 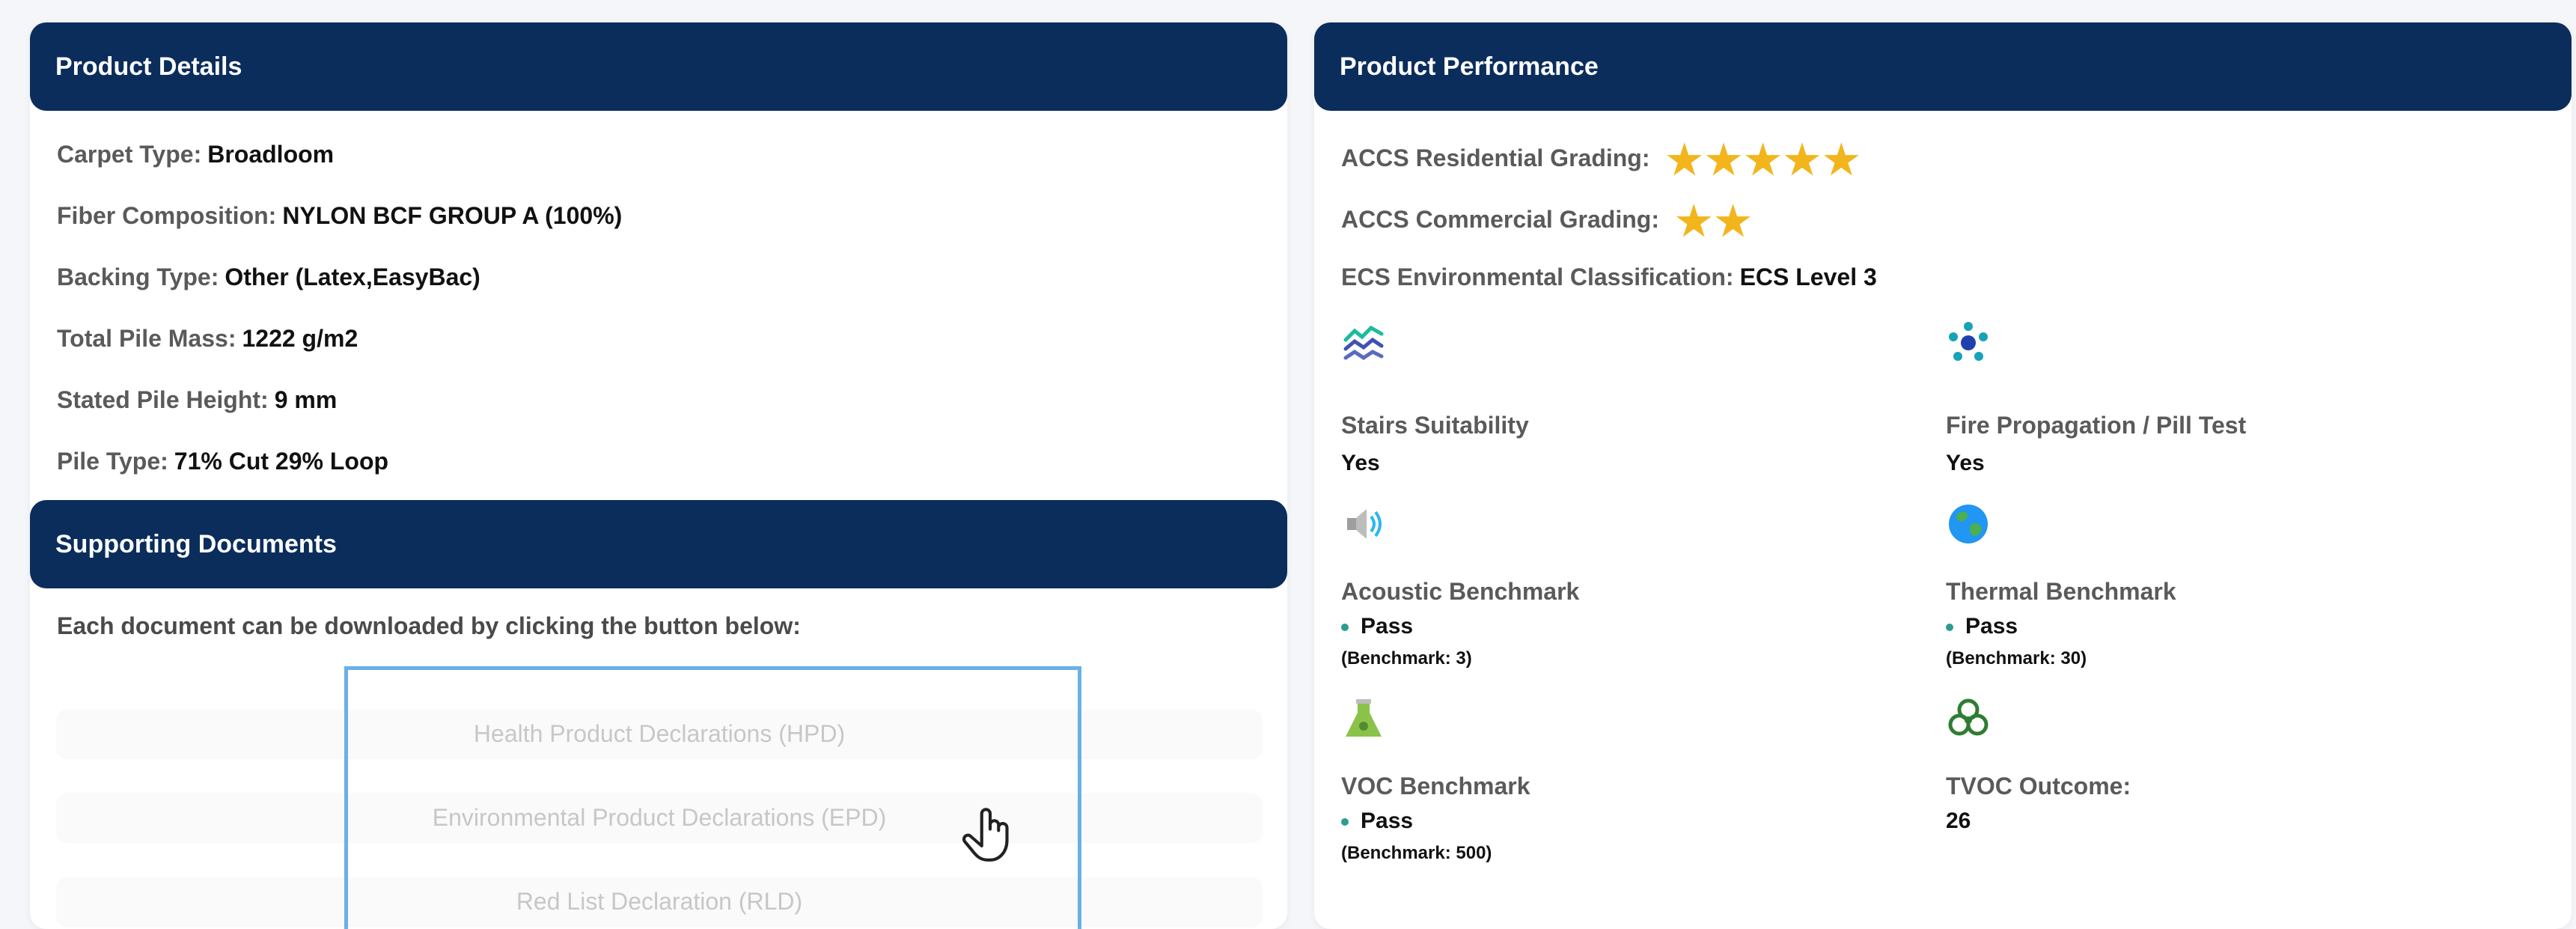 I want to click on speaker-icon, so click(x=1364, y=524).